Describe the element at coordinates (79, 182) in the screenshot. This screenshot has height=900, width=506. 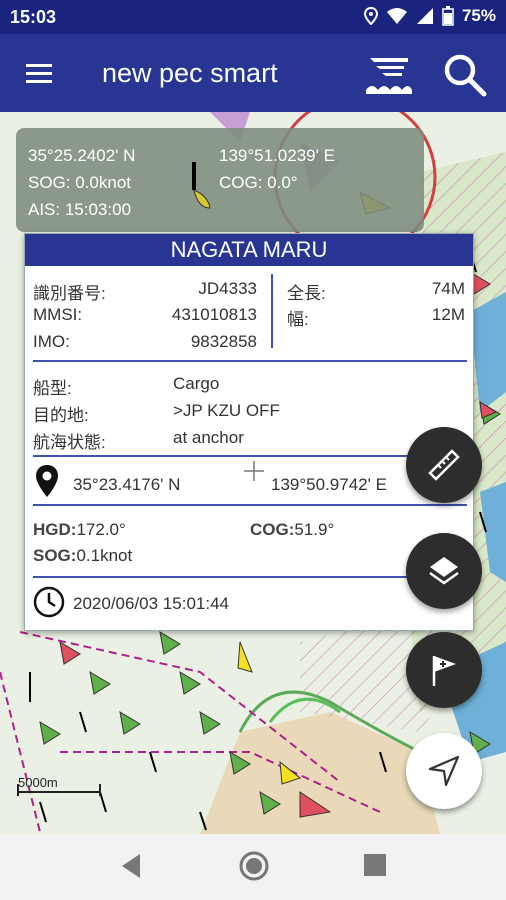
I see `position-sog: SOG: 0.0knot` at that location.